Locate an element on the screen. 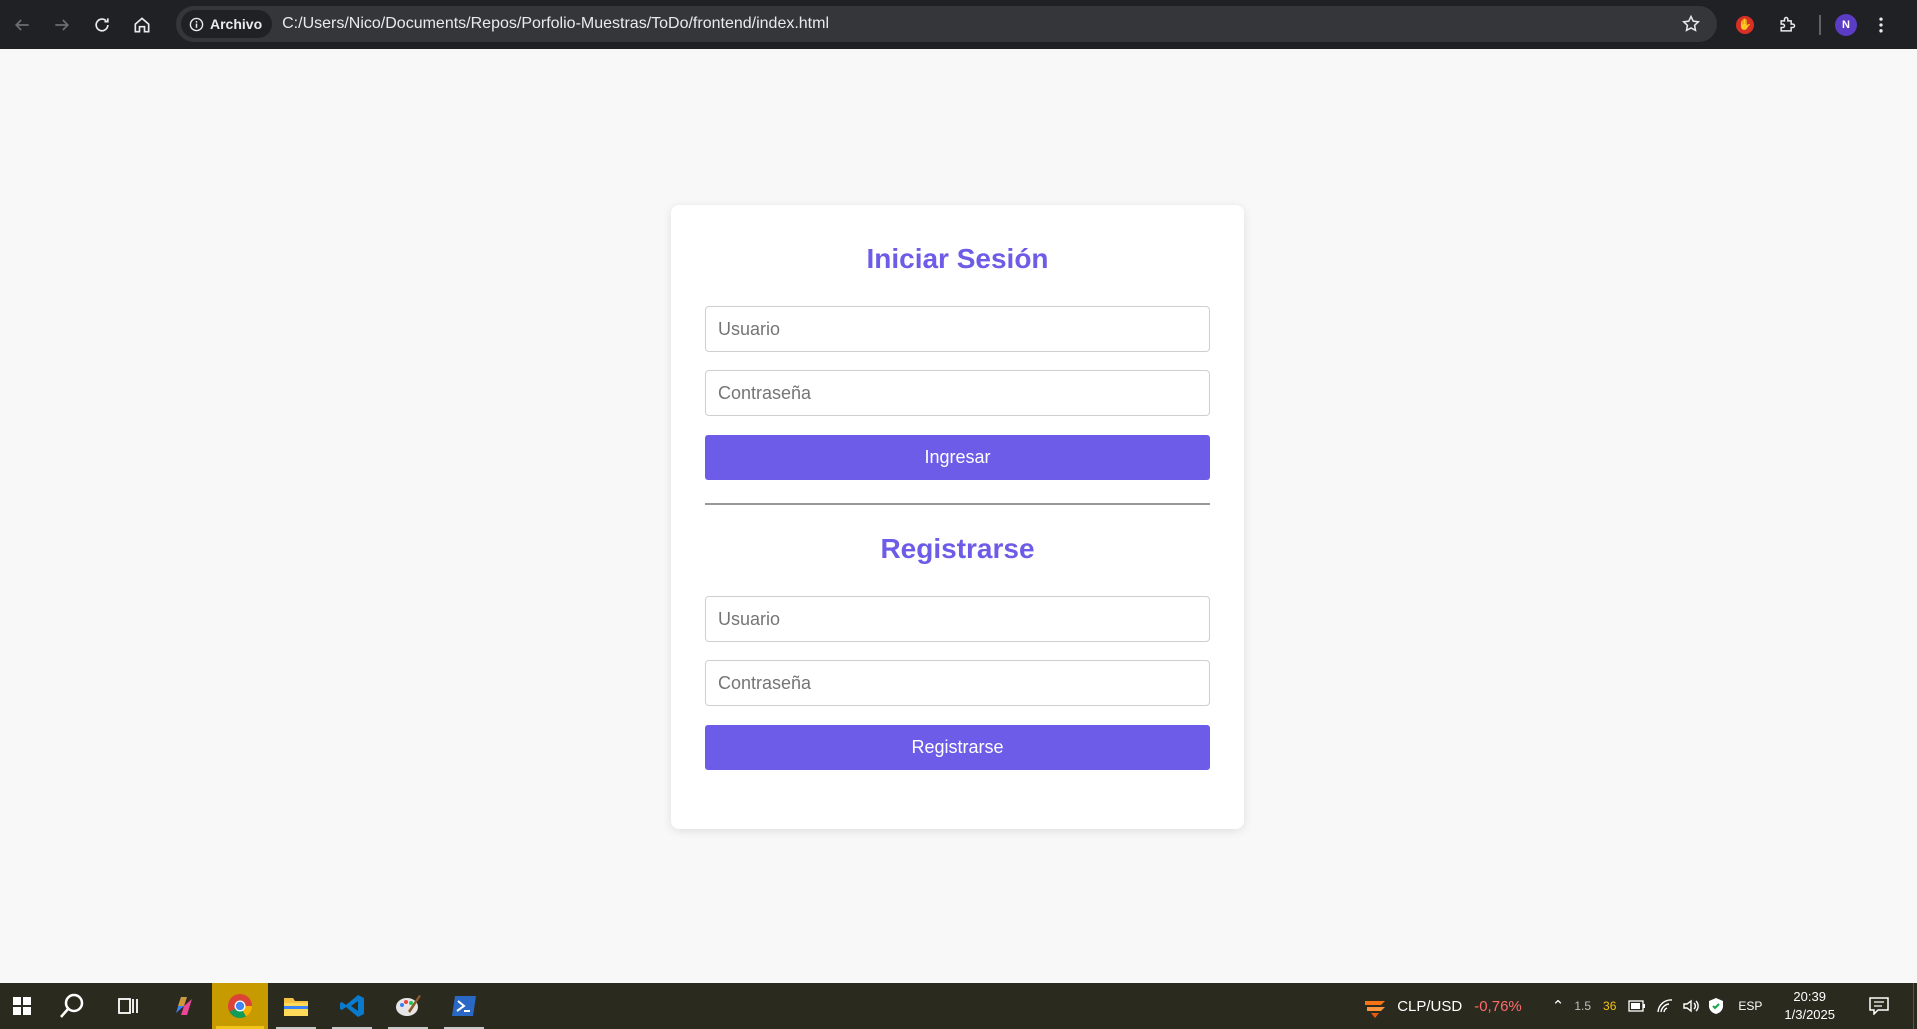 Image resolution: width=1917 pixels, height=1029 pixels. chevron-up-icon: ⌃ is located at coordinates (1558, 1006).